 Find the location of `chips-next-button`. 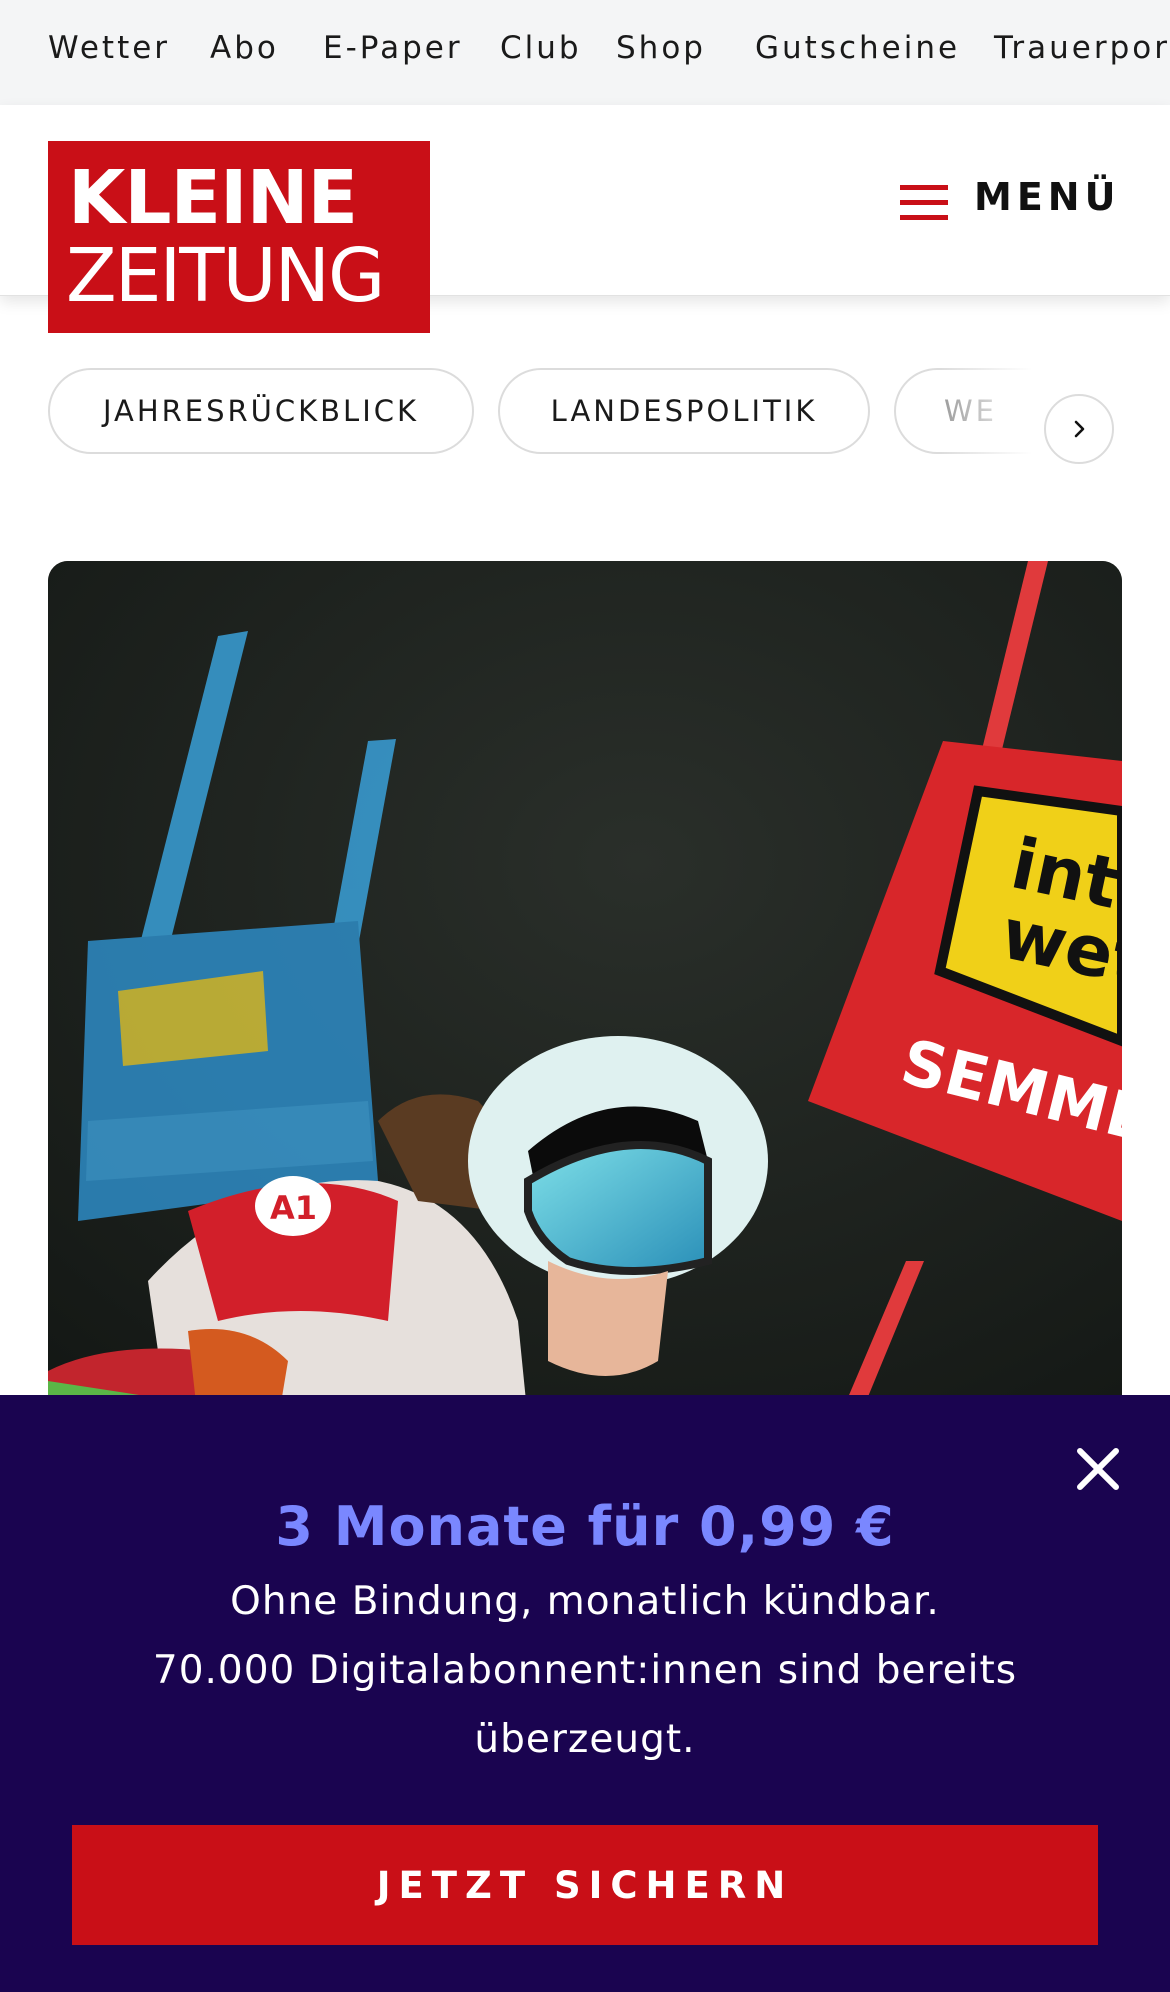

chips-next-button is located at coordinates (1079, 429).